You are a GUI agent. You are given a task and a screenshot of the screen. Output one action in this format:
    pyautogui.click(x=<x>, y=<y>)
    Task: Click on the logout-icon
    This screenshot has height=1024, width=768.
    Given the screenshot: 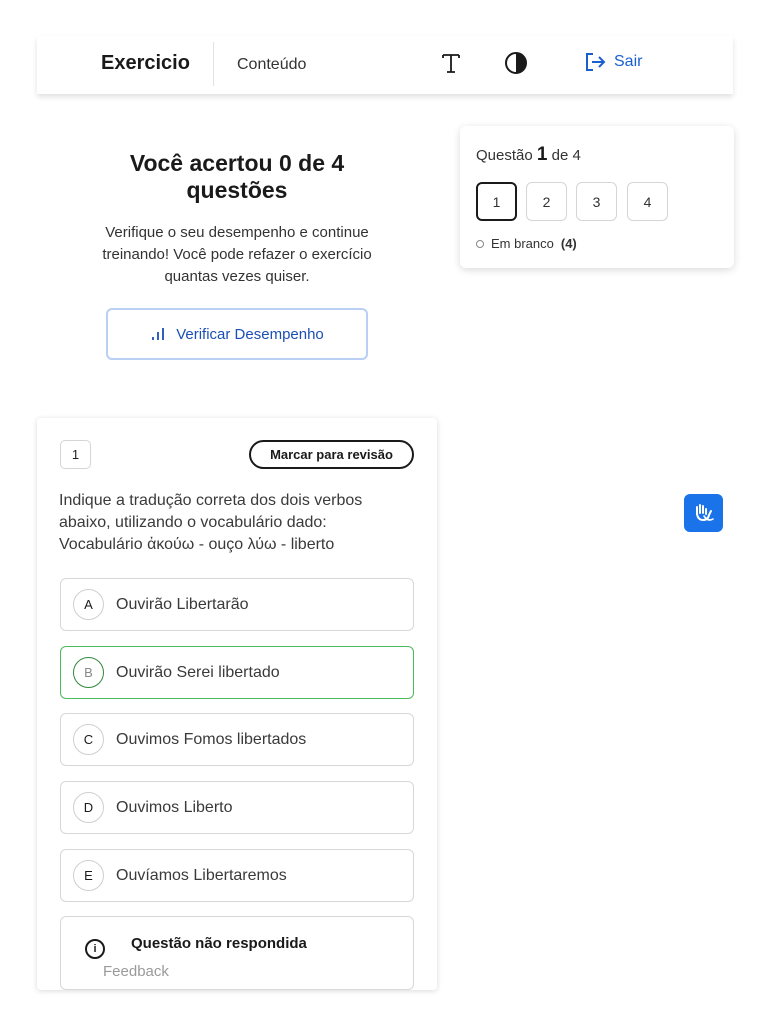 What is the action you would take?
    pyautogui.click(x=596, y=62)
    